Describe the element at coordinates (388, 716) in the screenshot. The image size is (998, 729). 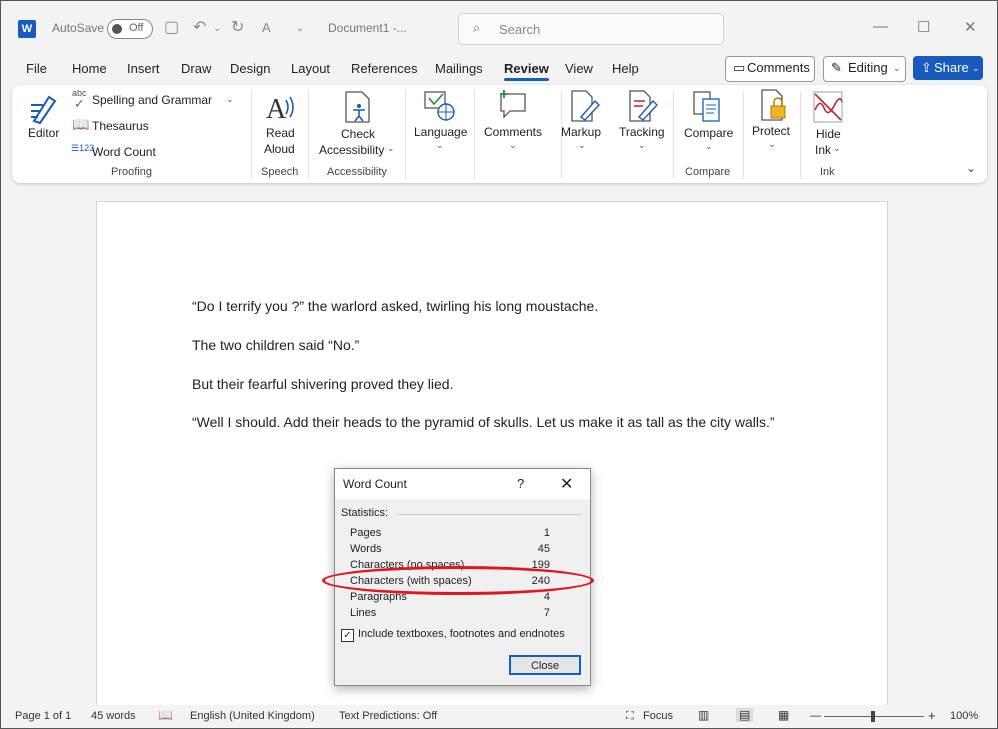
I see `text-predictions-indicator: Text Predictions: Off` at that location.